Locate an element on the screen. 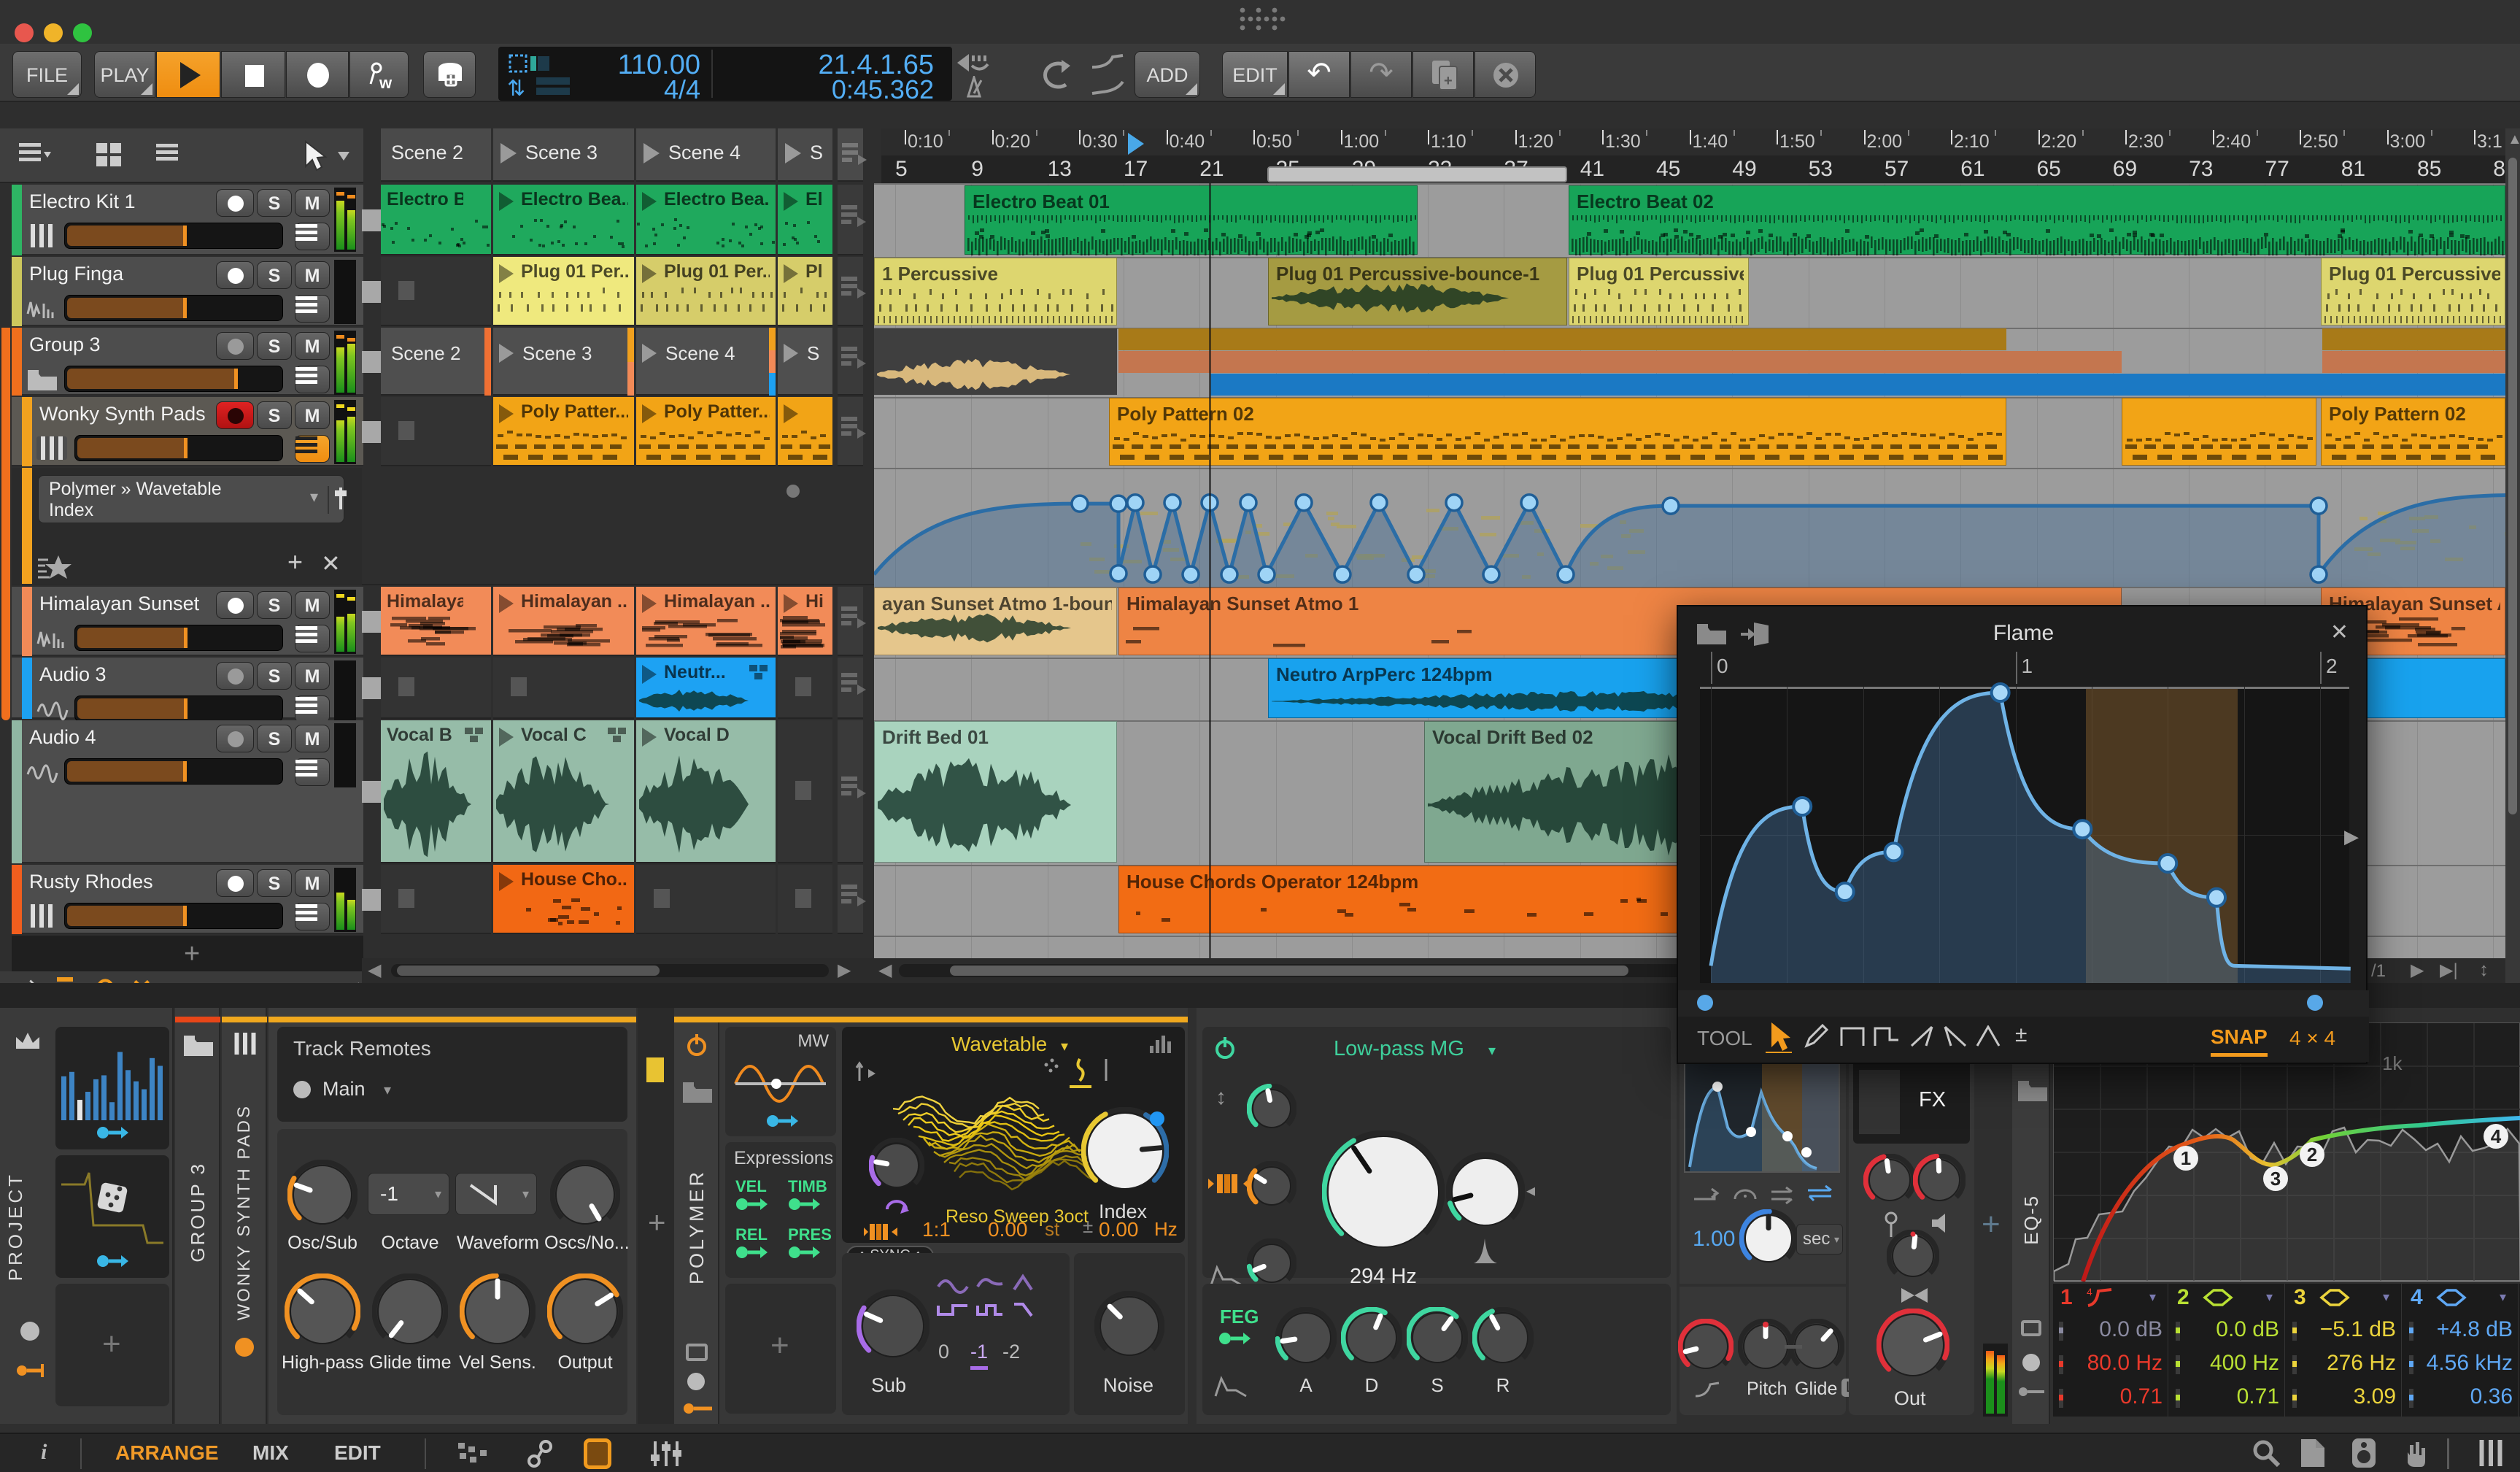 This screenshot has width=2520, height=1472. eq-band-freq: 80.0 Hz is located at coordinates (2116, 1363).